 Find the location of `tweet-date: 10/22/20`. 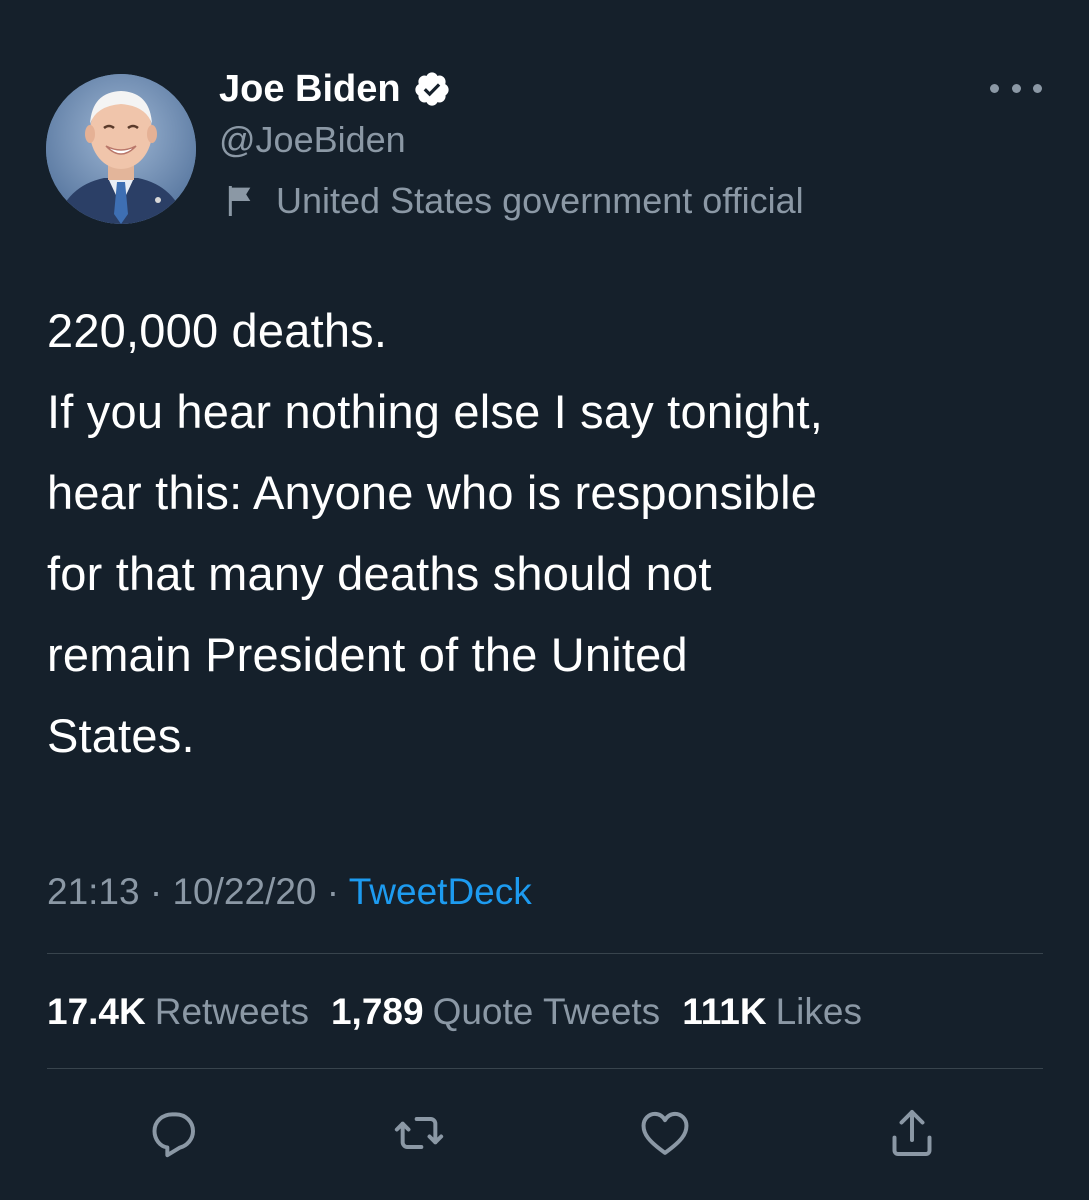

tweet-date: 10/22/20 is located at coordinates (244, 891).